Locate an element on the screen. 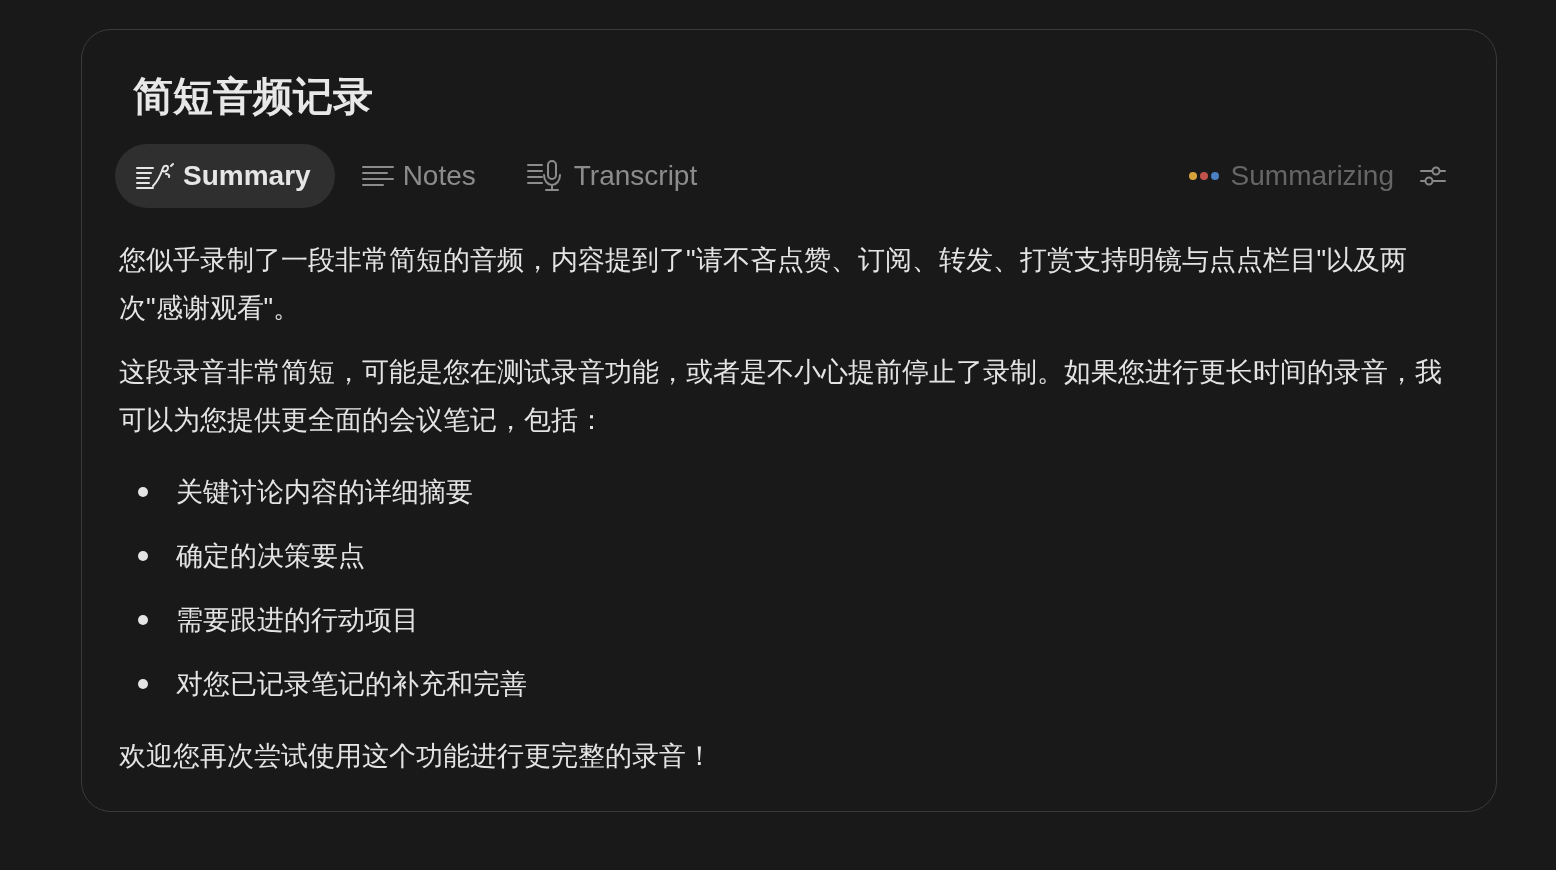  tab: Summary is located at coordinates (225, 176).